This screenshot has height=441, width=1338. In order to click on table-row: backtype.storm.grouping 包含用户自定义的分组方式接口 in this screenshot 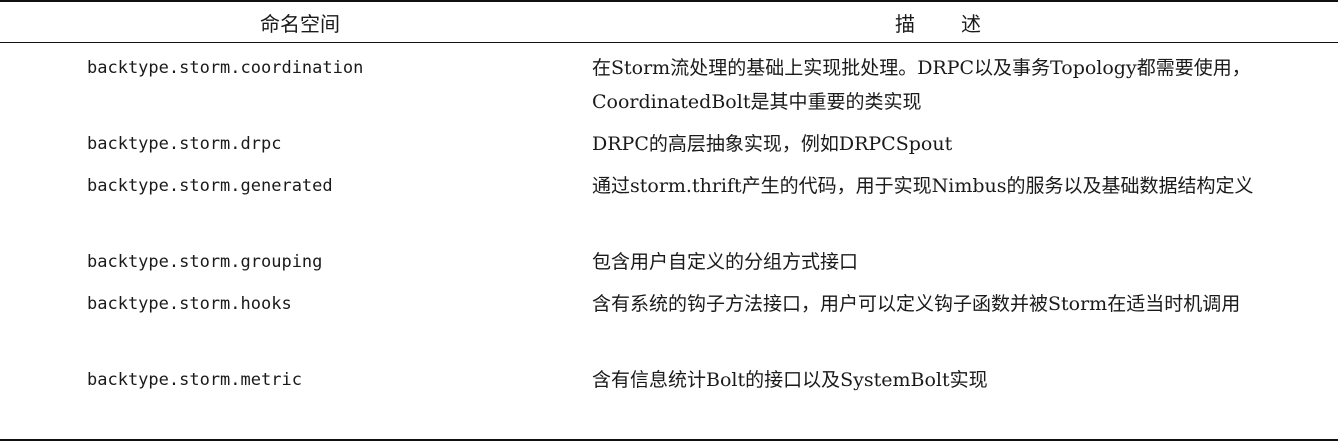, I will do `click(669, 264)`.